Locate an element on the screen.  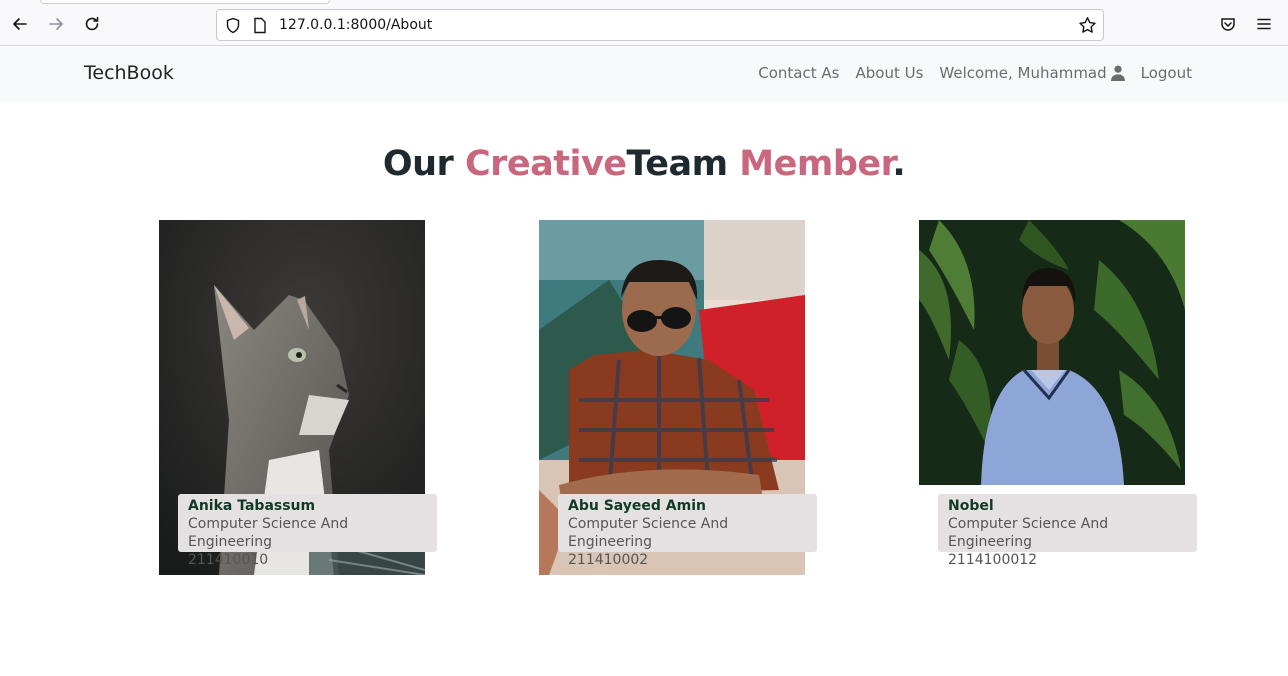
star-icon is located at coordinates (1087, 27).